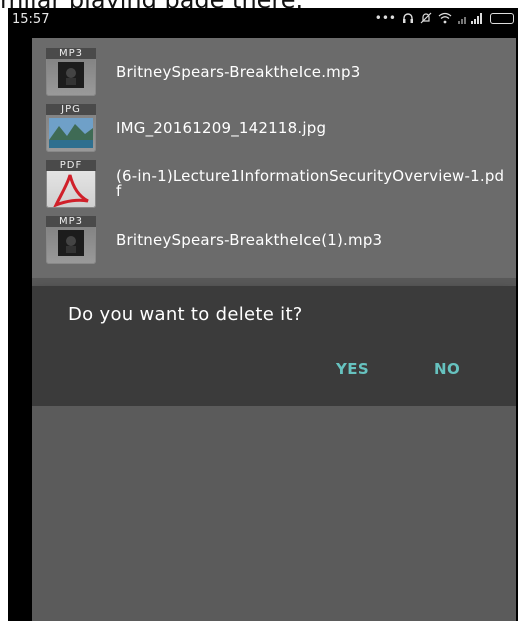 This screenshot has height=621, width=524. Describe the element at coordinates (447, 369) in the screenshot. I see `no-button: NO` at that location.